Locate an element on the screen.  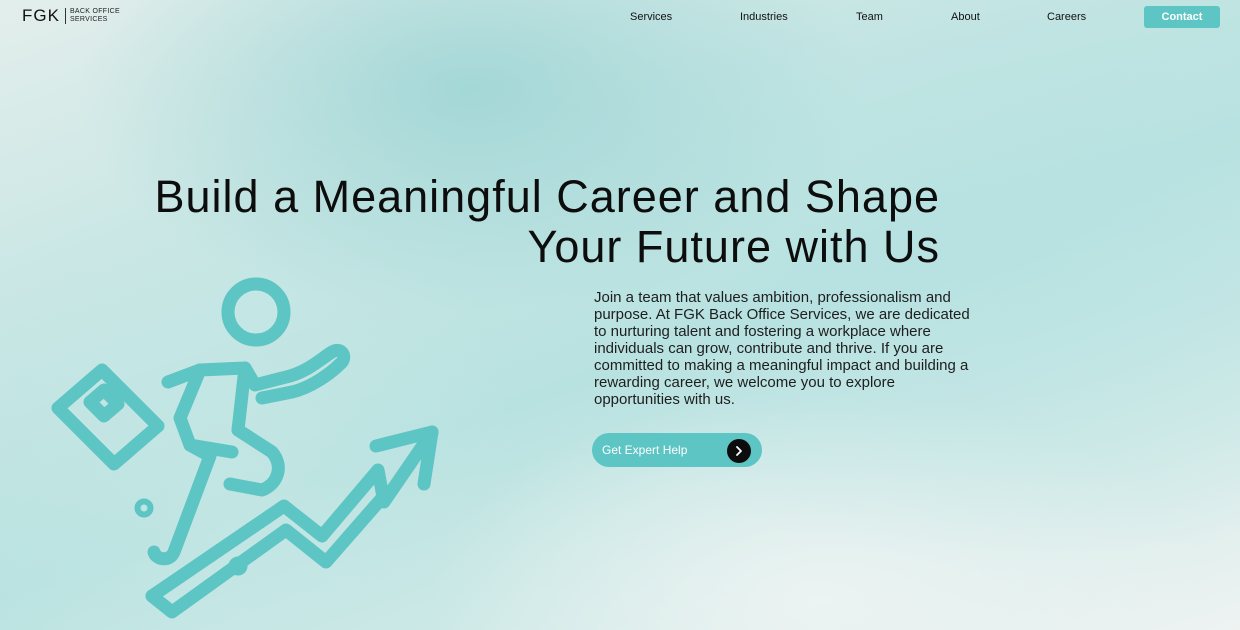
logo-divider is located at coordinates (65, 16).